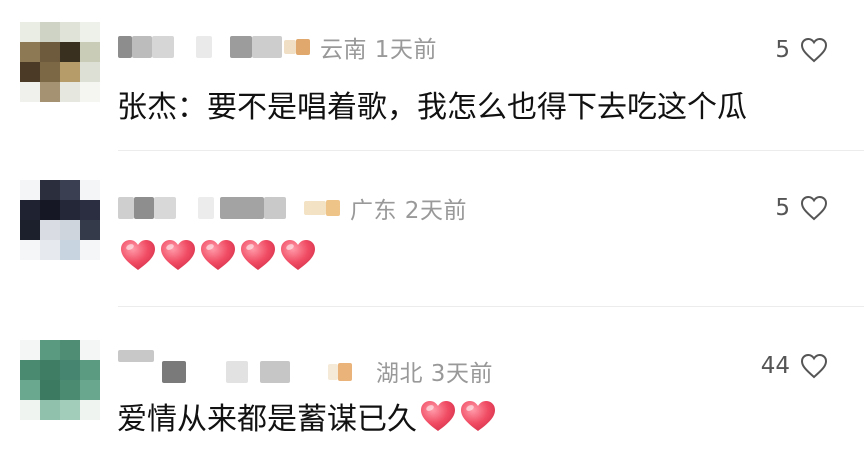  Describe the element at coordinates (292, 208) in the screenshot. I see `comment-meta: 广东 2天前` at that location.